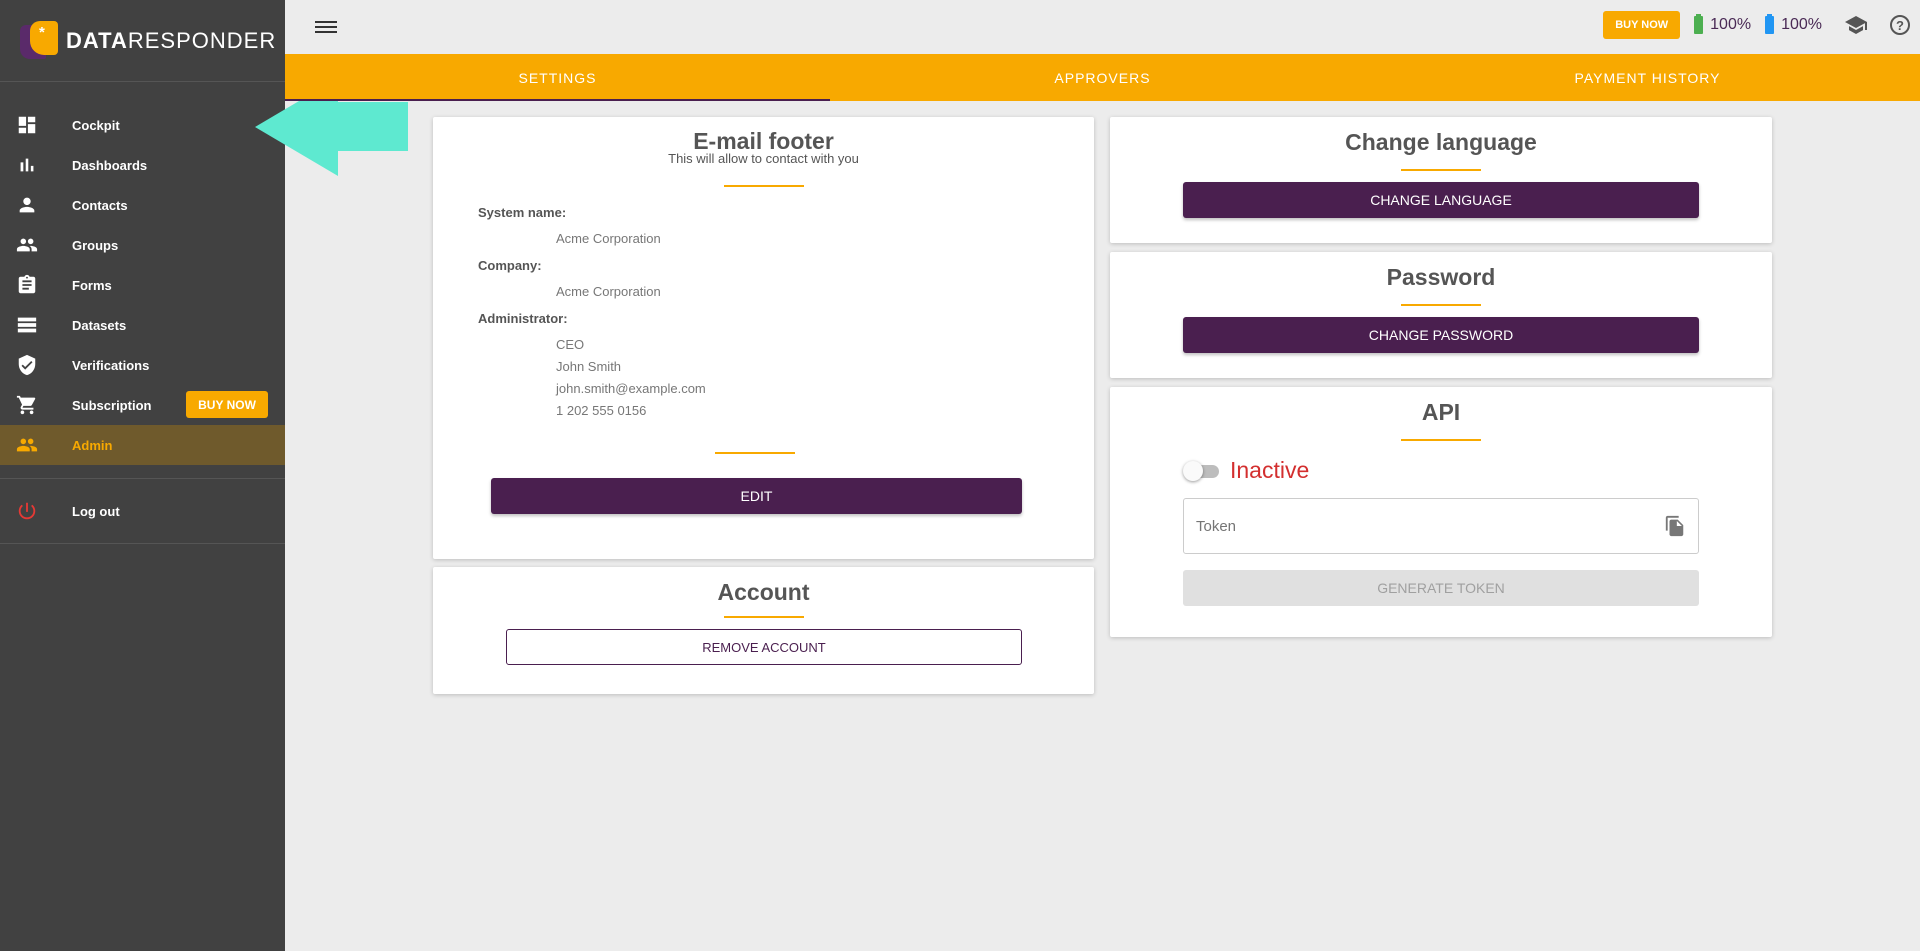 This screenshot has width=1920, height=951. Describe the element at coordinates (36, 205) in the screenshot. I see `person-icon` at that location.